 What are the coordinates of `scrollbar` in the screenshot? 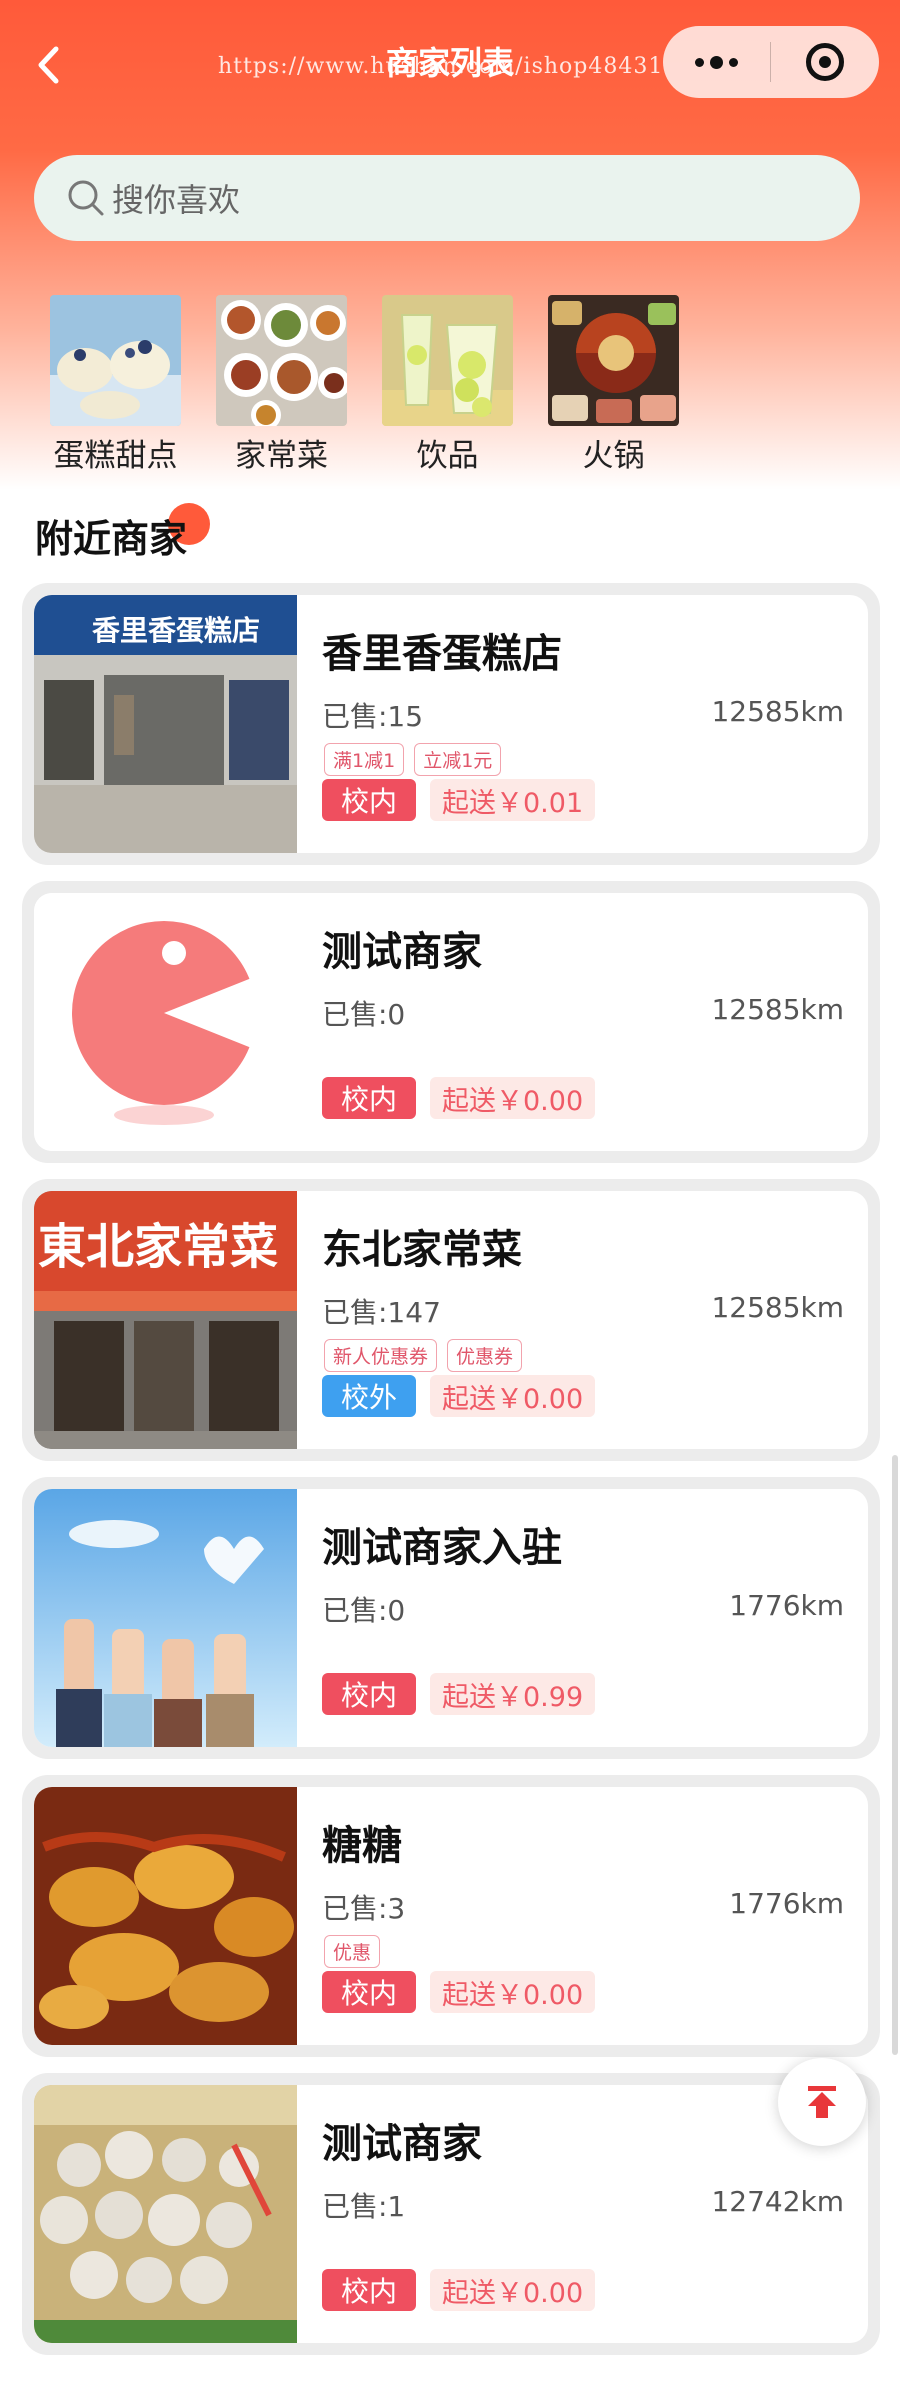 It's located at (895, 1755).